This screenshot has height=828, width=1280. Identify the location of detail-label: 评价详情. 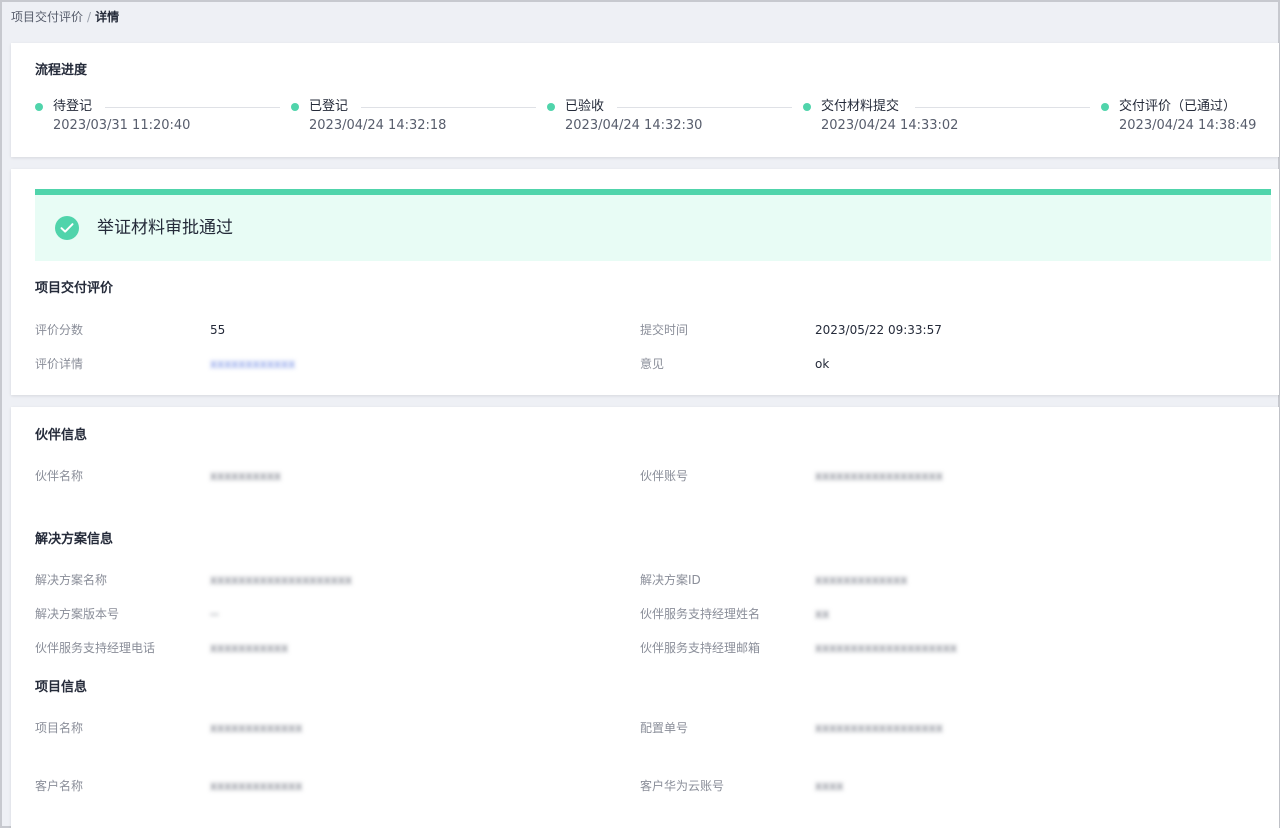
(59, 364).